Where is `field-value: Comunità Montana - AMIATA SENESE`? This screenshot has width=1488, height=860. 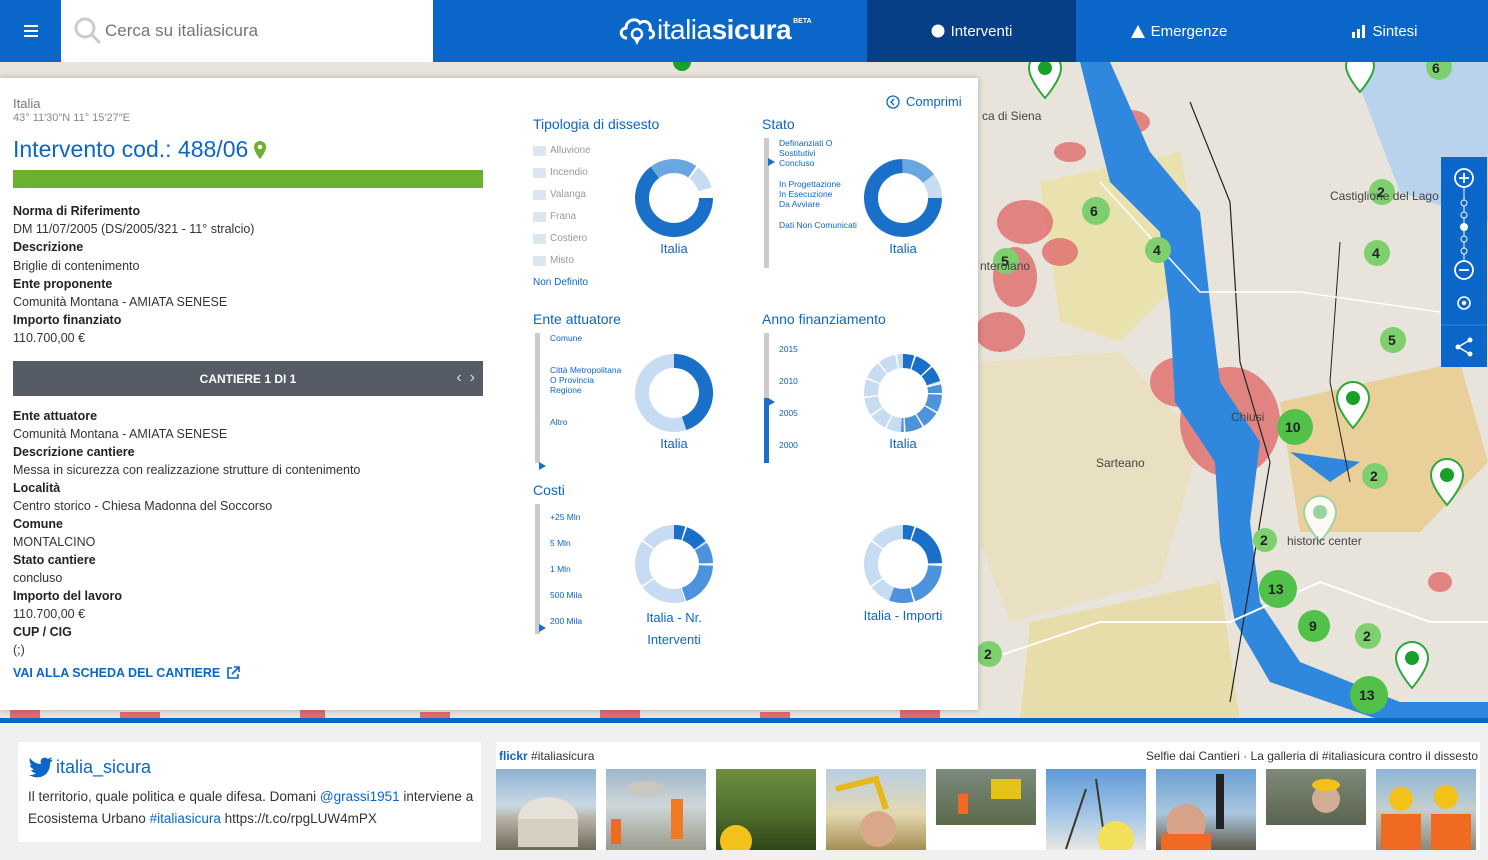 field-value: Comunità Montana - AMIATA SENESE is located at coordinates (120, 434).